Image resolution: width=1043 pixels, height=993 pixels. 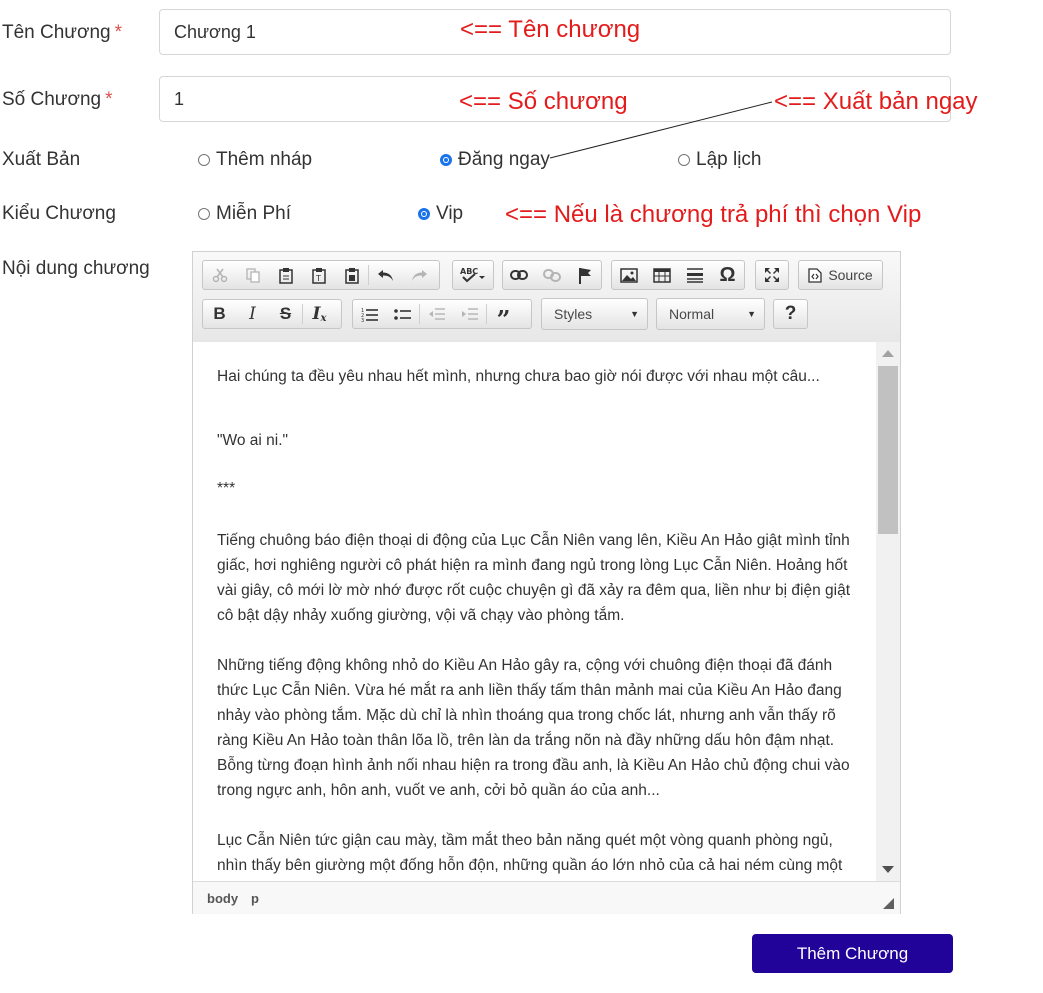 I want to click on radio-mien-phi: Miễn Phí, so click(x=244, y=214).